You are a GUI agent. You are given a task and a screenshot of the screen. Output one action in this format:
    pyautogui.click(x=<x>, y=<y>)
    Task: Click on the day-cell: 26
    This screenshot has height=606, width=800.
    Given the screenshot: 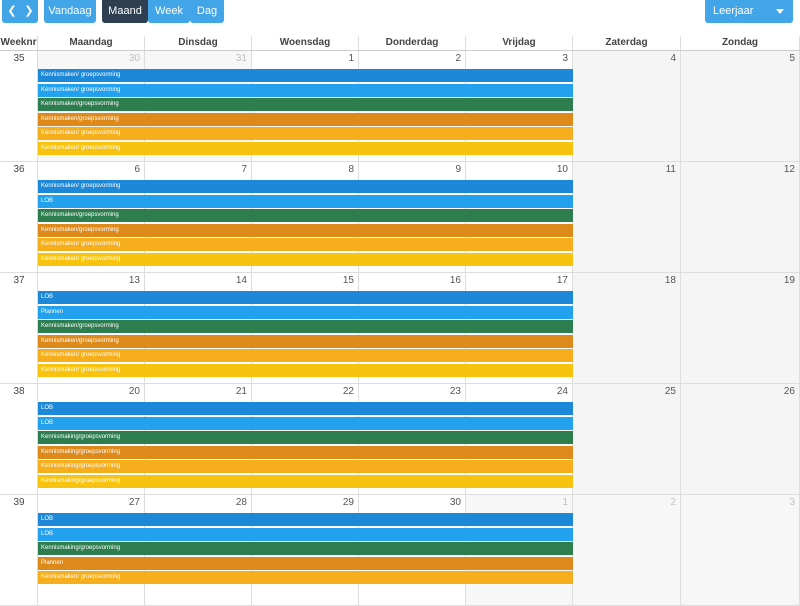 What is the action you would take?
    pyautogui.click(x=740, y=439)
    